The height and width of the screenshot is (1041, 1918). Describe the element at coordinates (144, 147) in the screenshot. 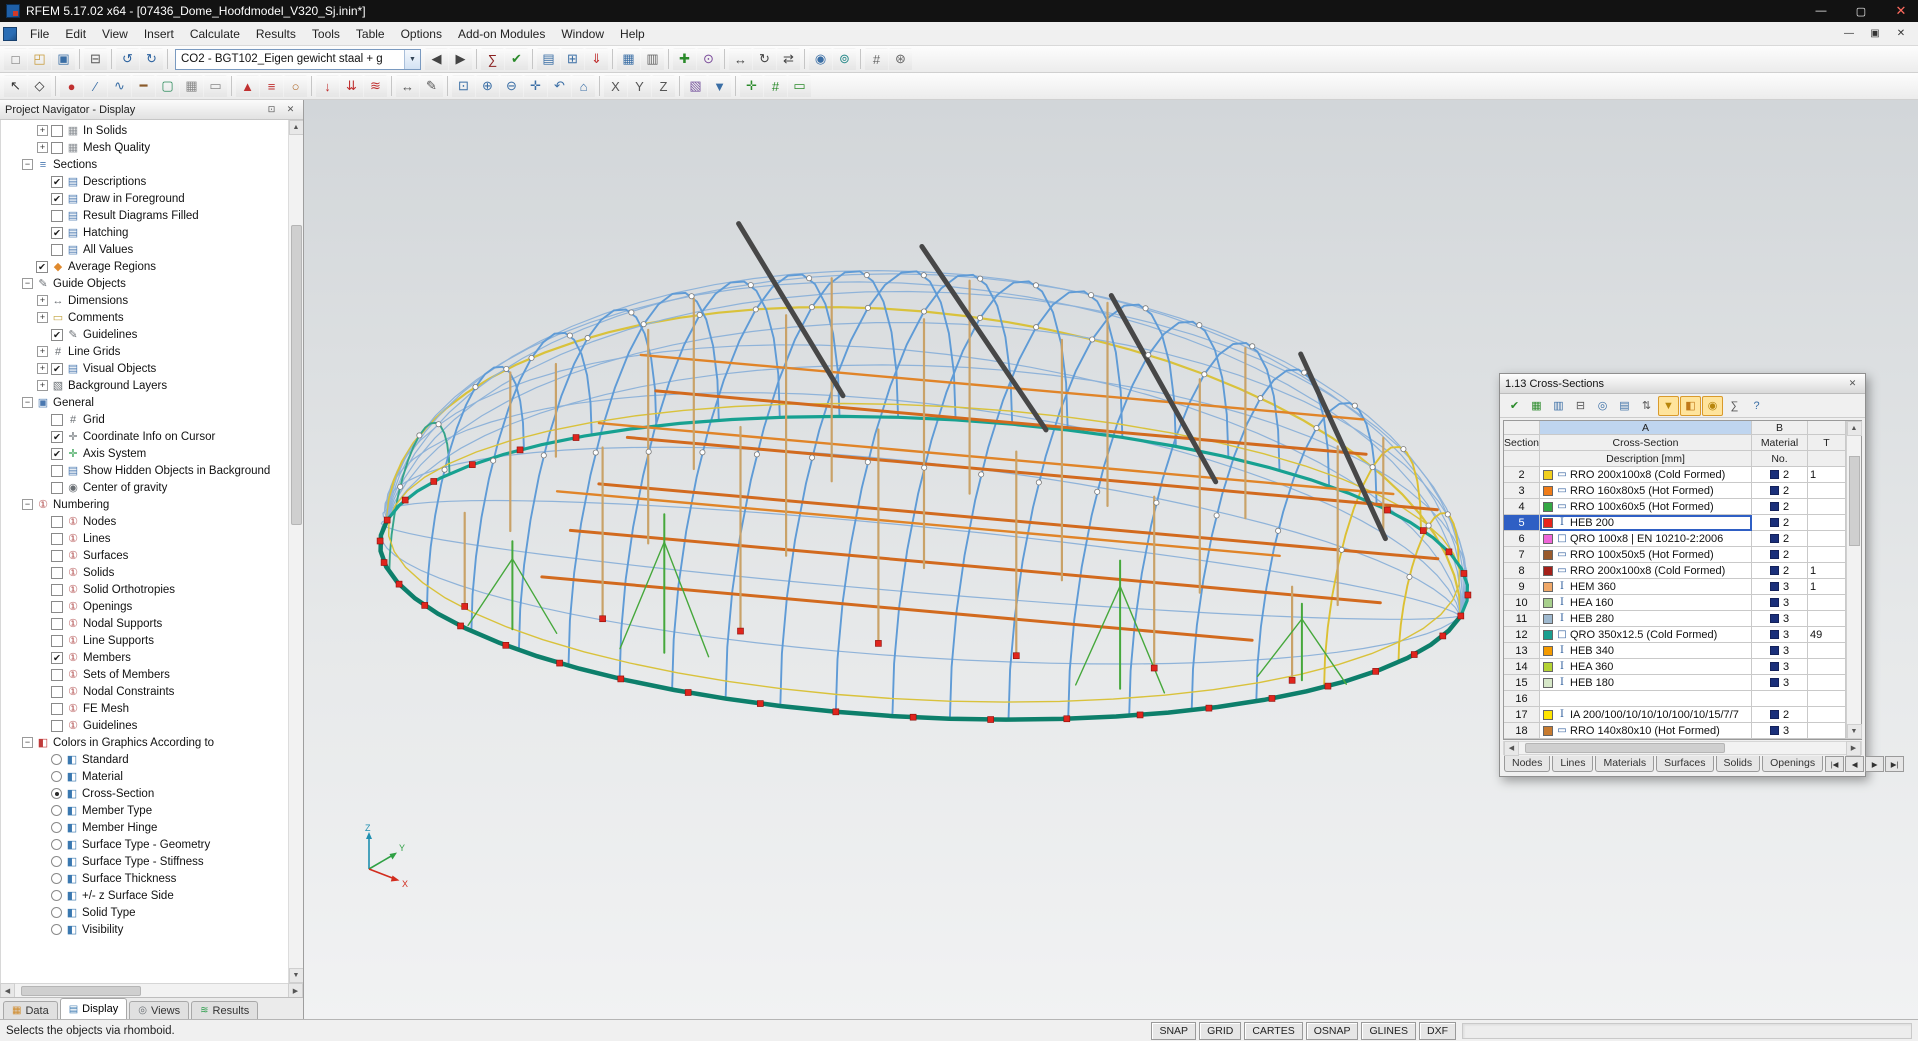

I see `tree-item-mesh-quality: + ▦ Mesh Quality` at that location.